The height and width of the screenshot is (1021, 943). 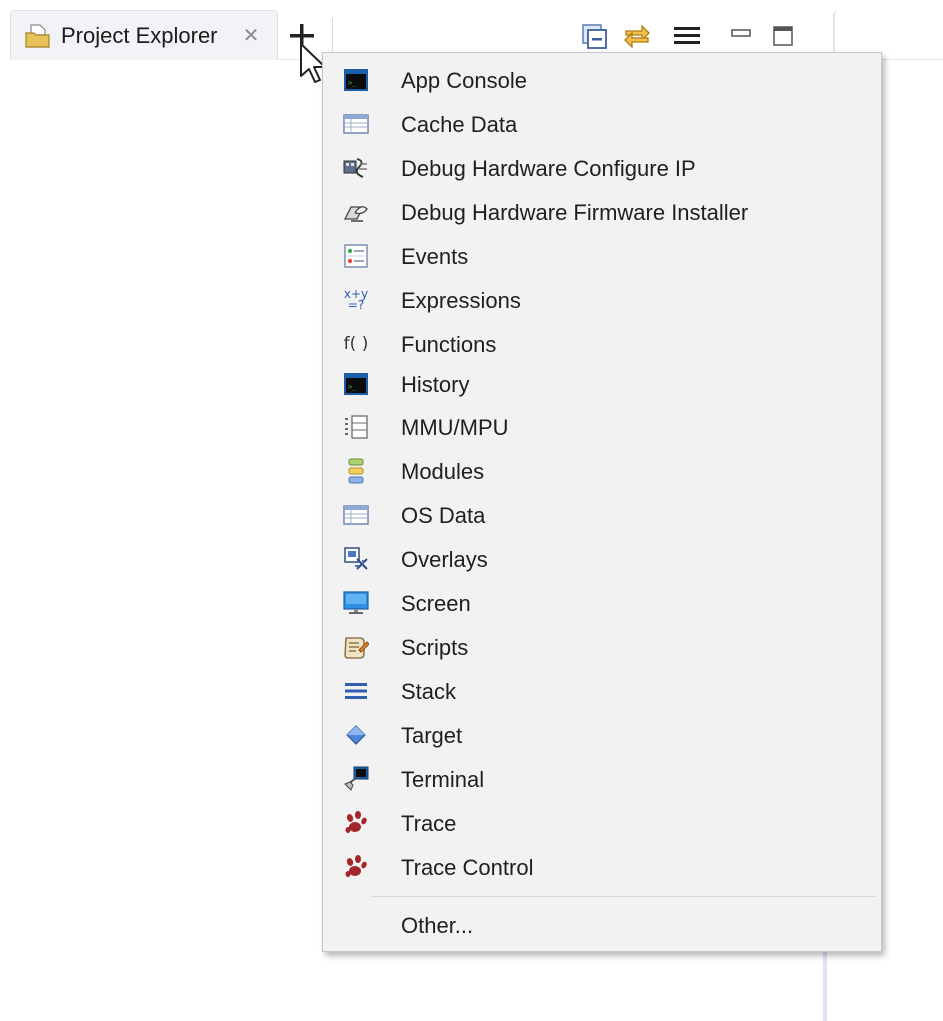 What do you see at coordinates (356, 168) in the screenshot?
I see `hardware-config-icon` at bounding box center [356, 168].